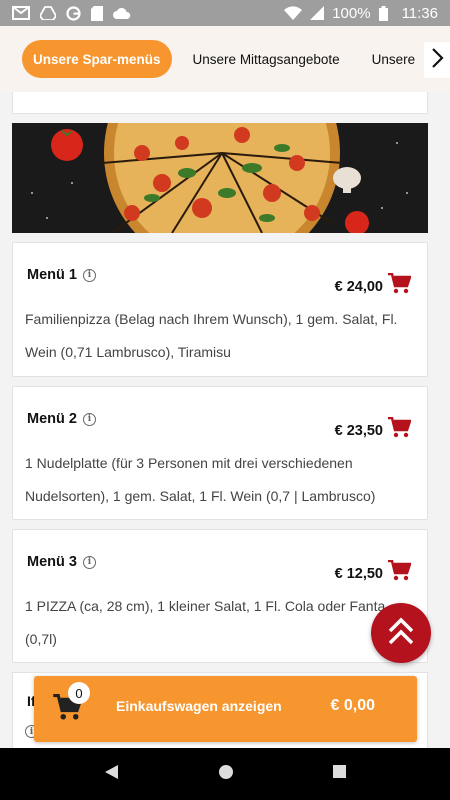  Describe the element at coordinates (61, 562) in the screenshot. I see `menu-title: Menü 3 i` at that location.